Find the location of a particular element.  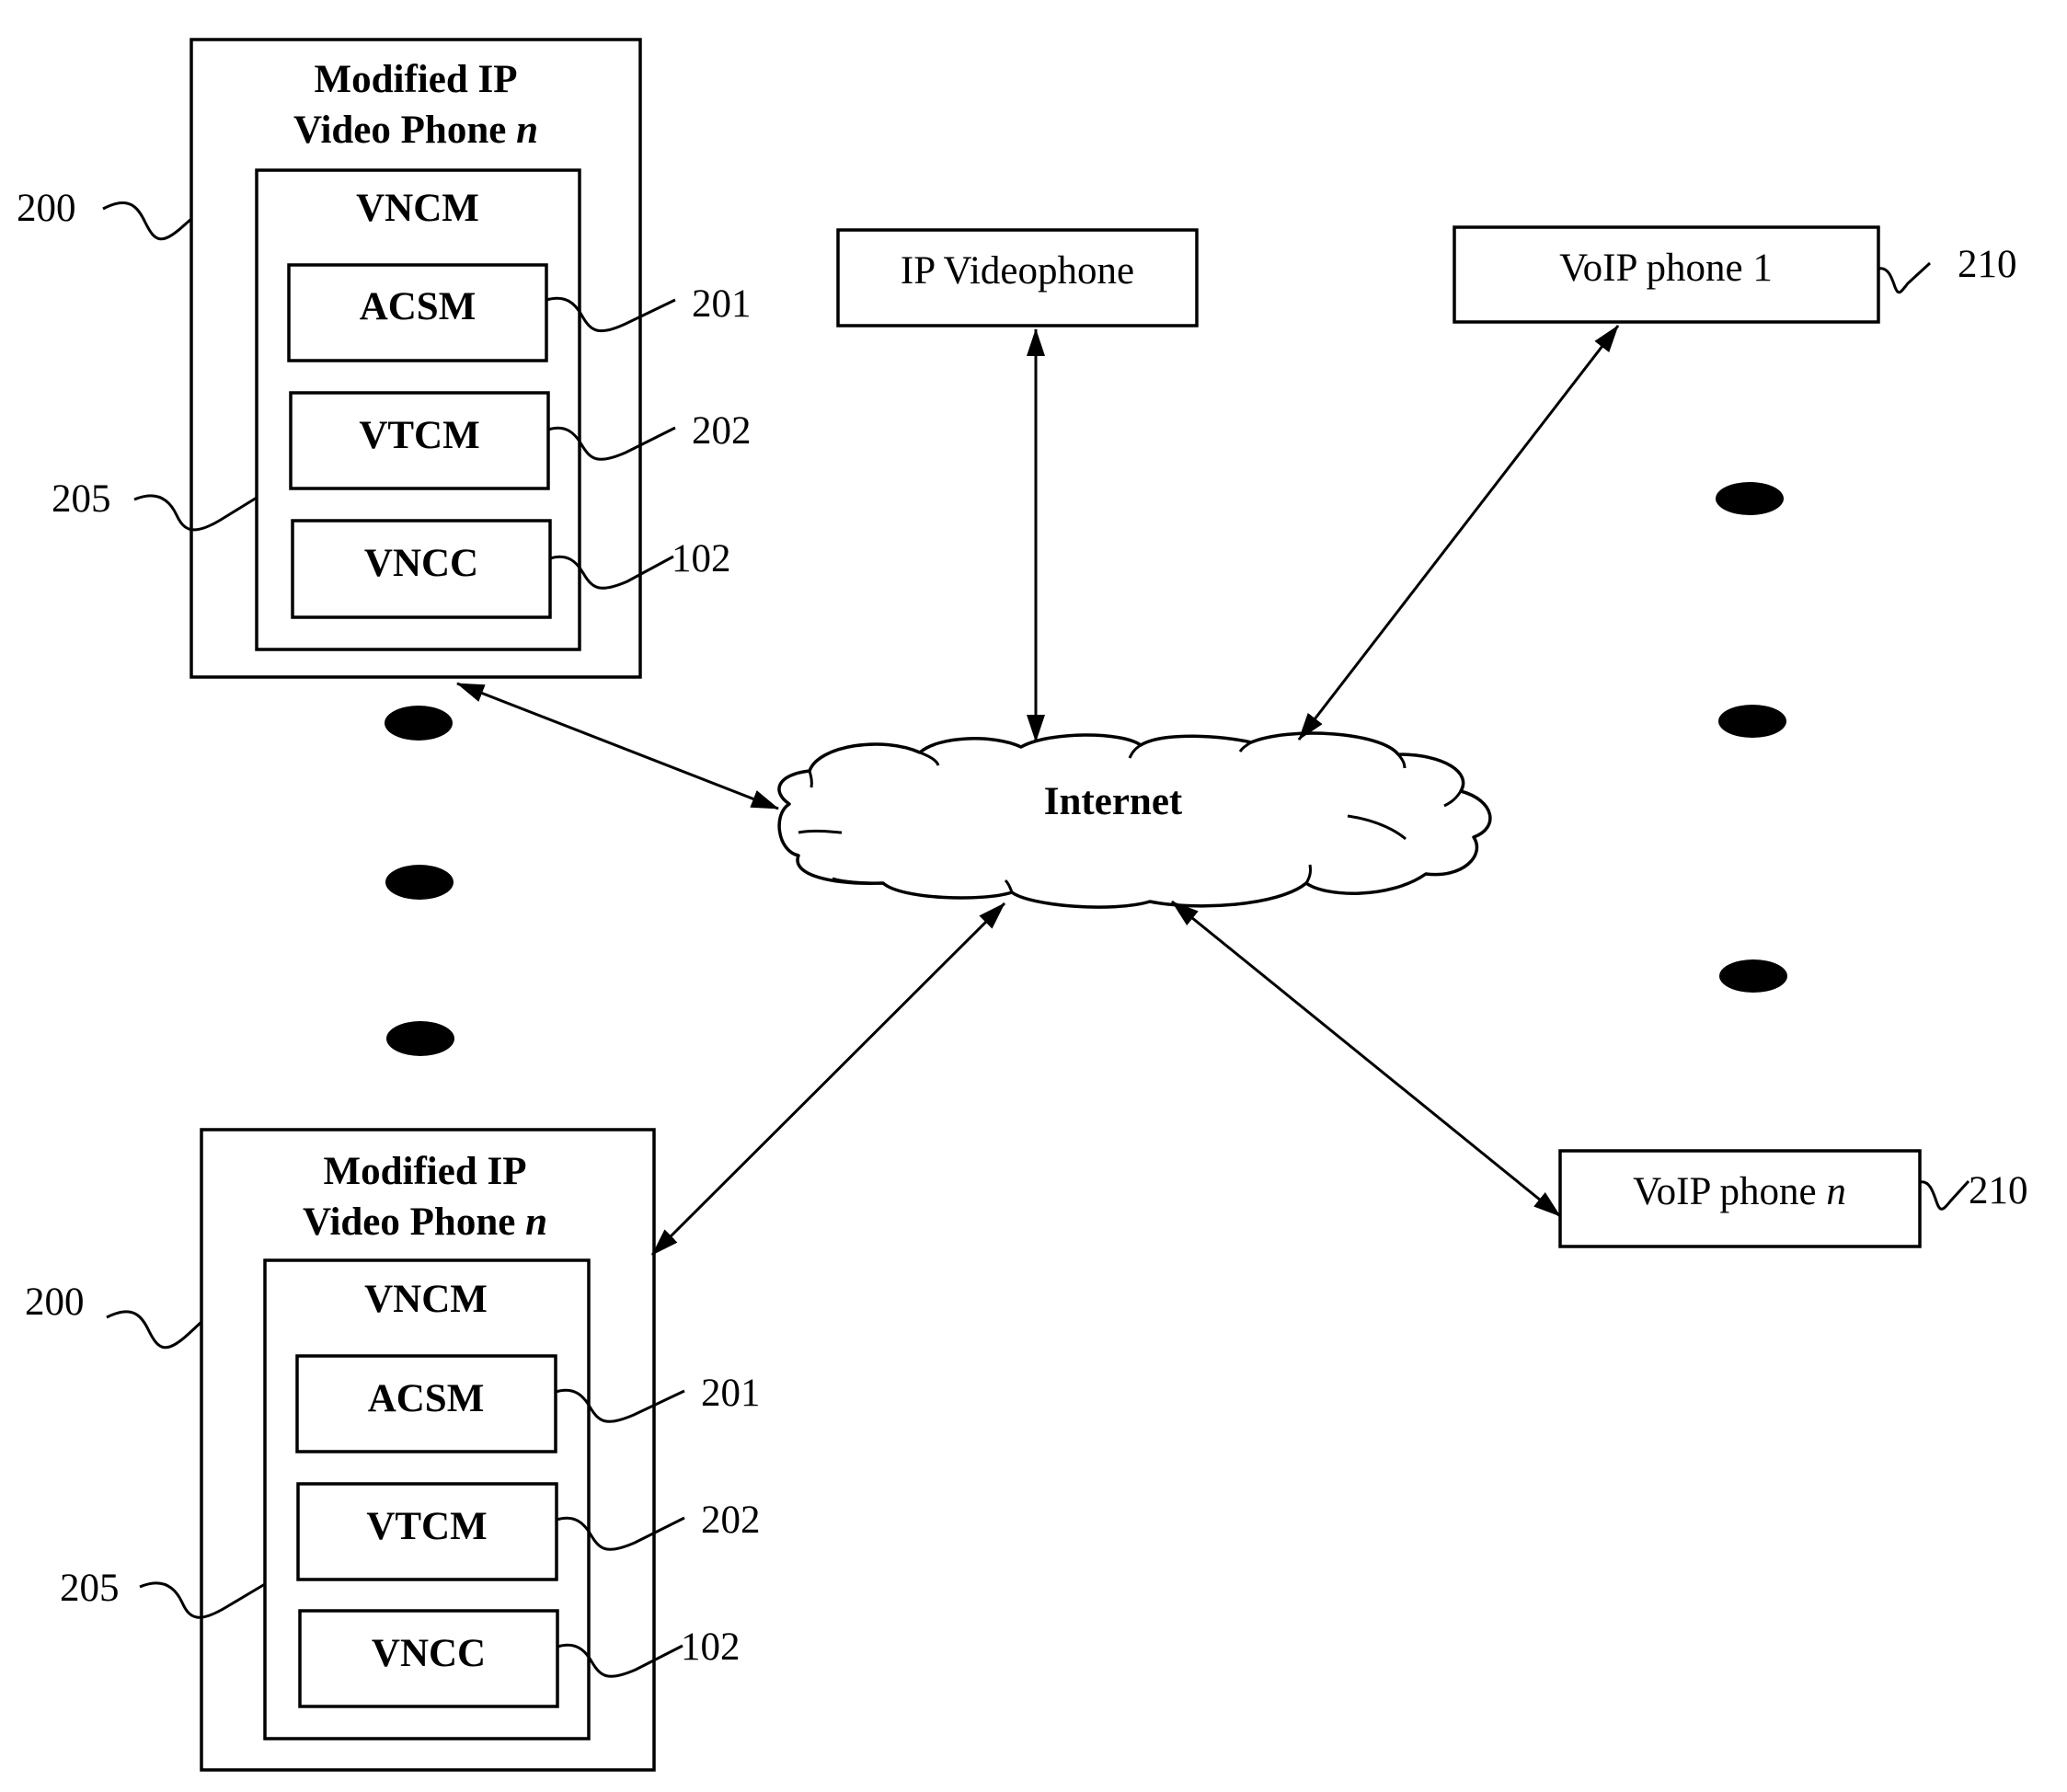

link-voipn-internet is located at coordinates (1366, 1059).